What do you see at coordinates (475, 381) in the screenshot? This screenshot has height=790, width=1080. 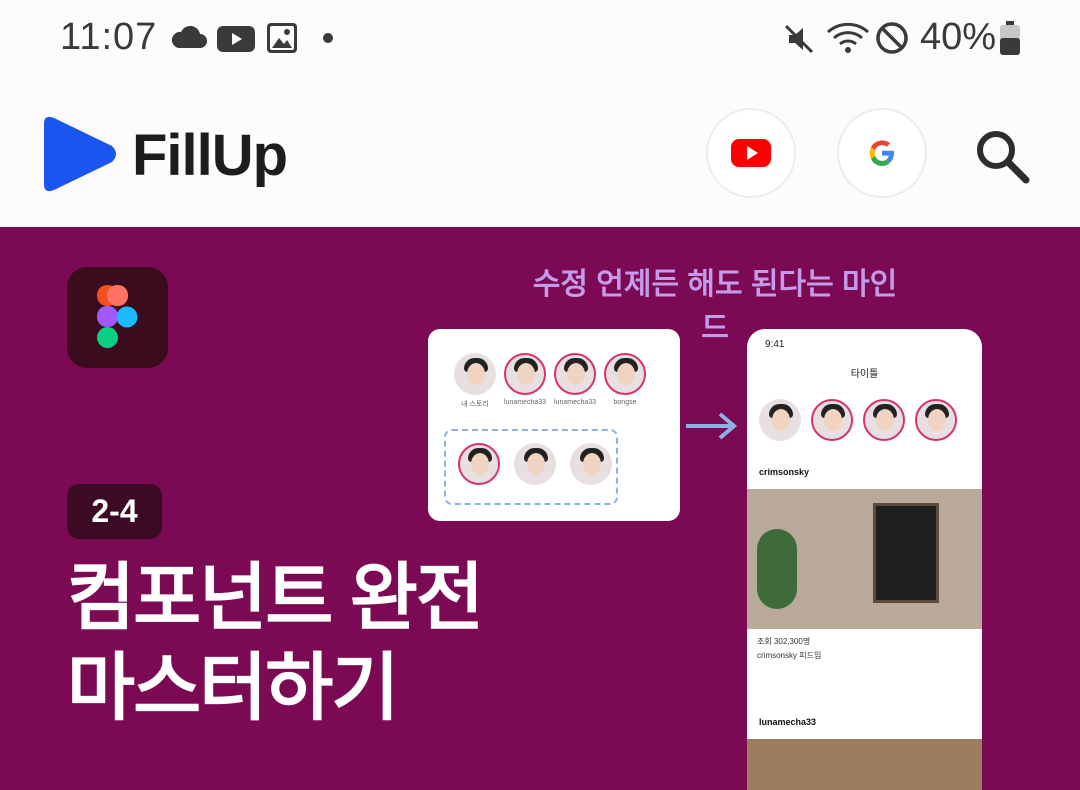 I see `story-avatar: 내 스토리` at bounding box center [475, 381].